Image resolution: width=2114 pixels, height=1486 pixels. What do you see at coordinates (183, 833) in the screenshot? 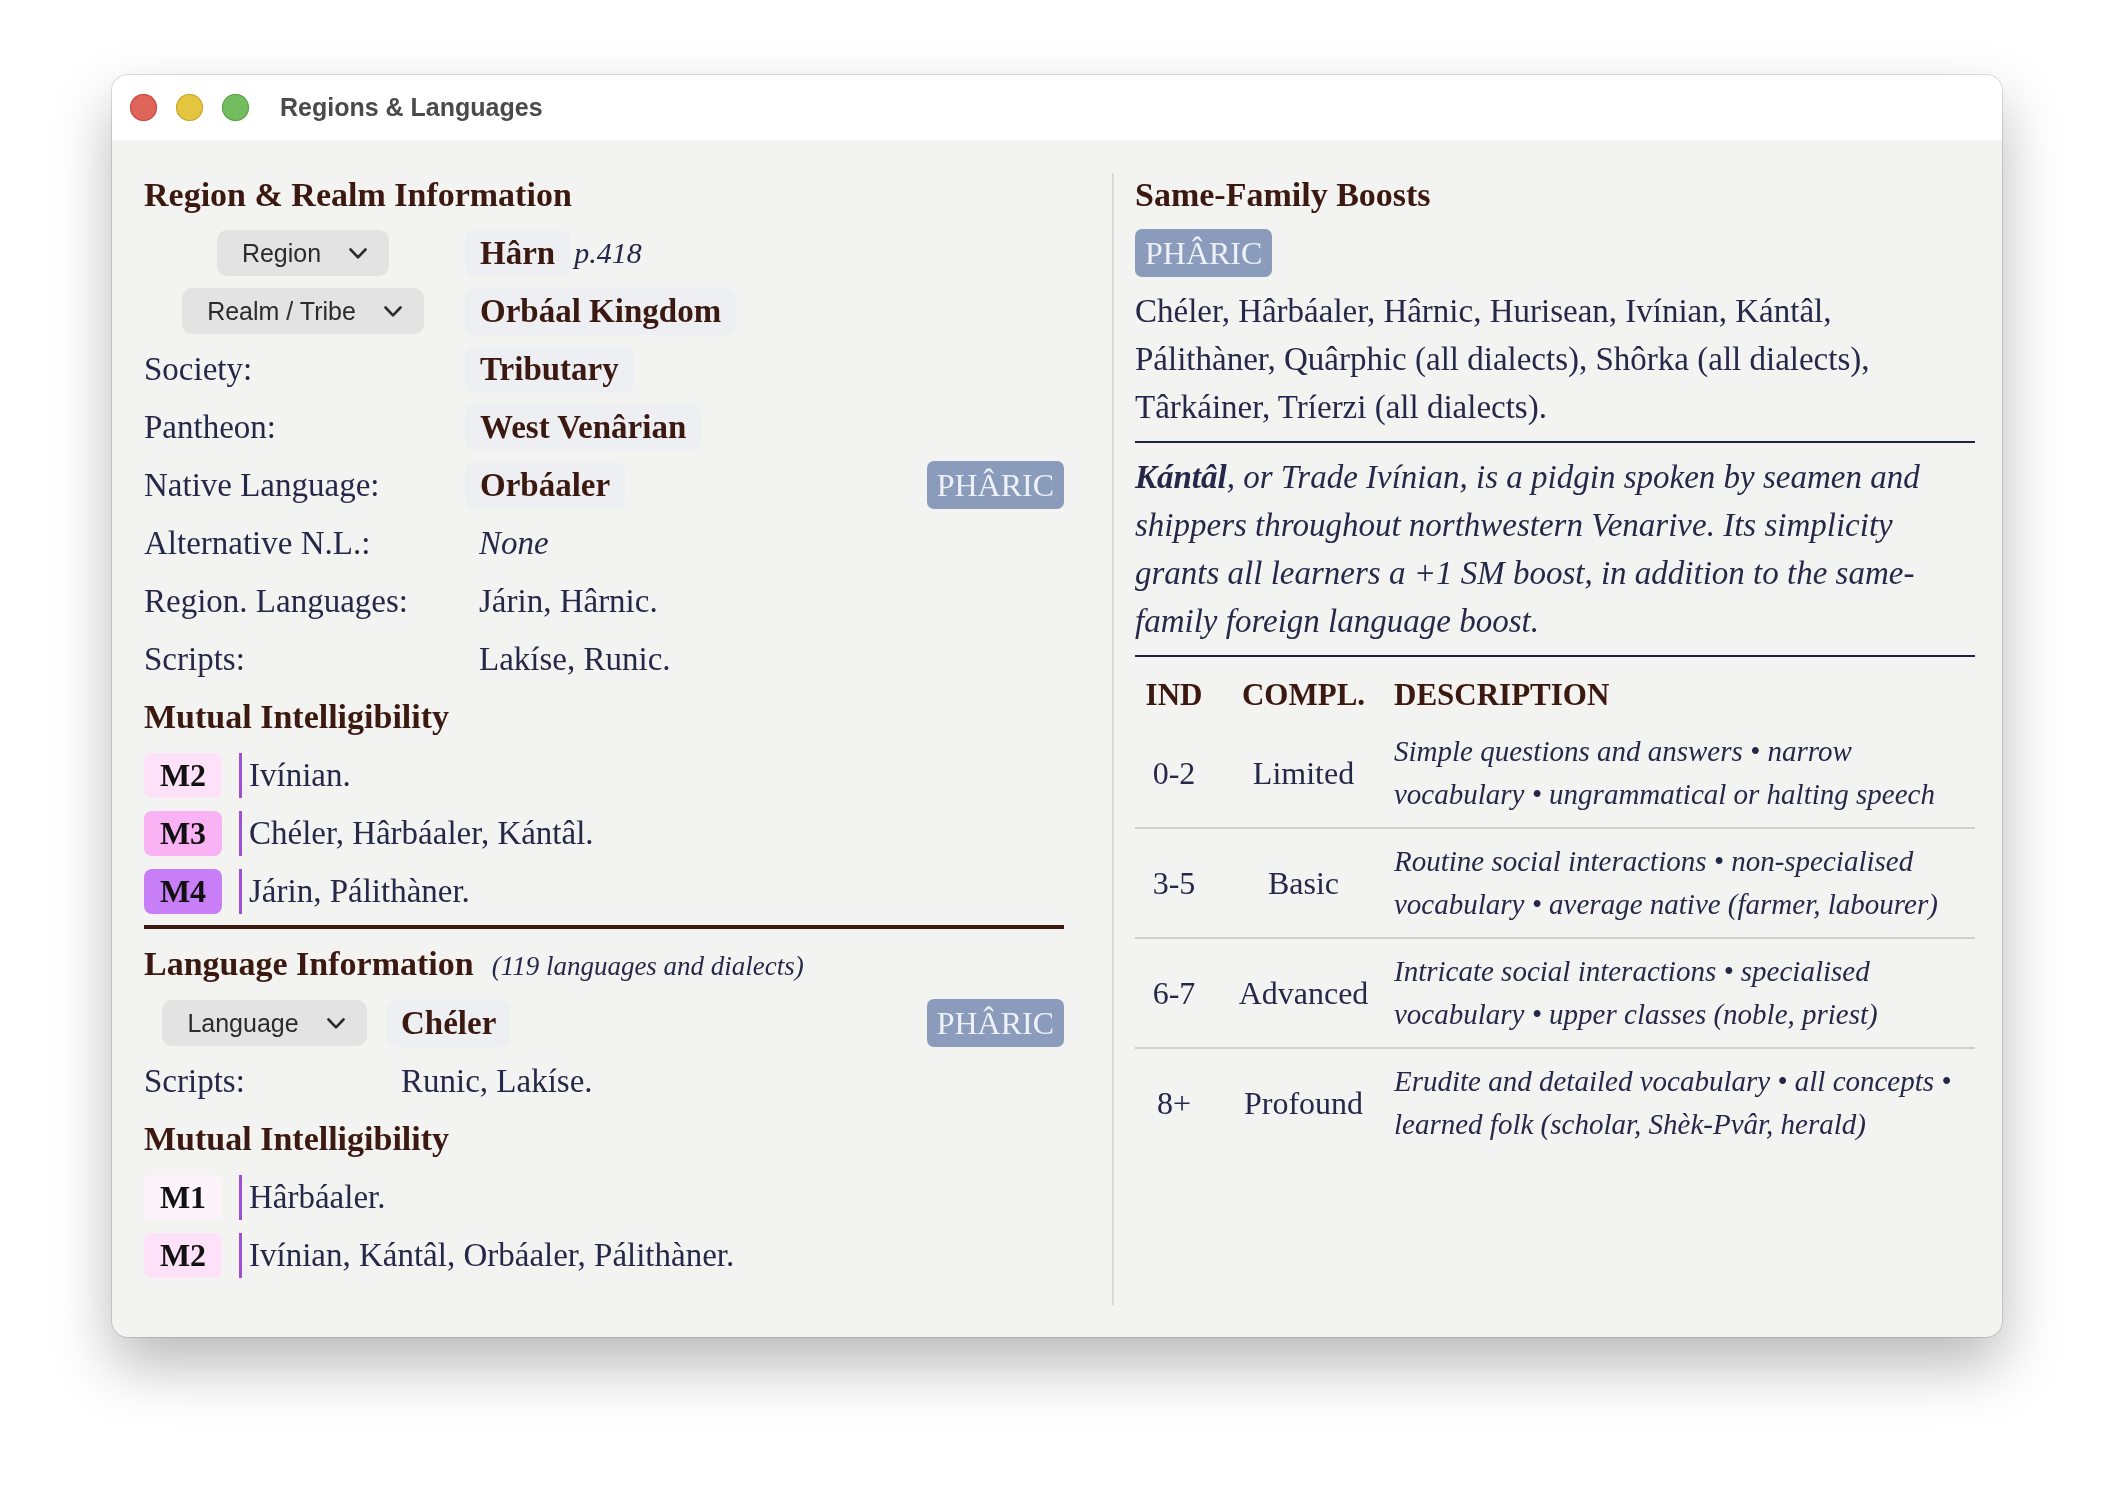
I see `intelligibility-grade-tag: M3` at bounding box center [183, 833].